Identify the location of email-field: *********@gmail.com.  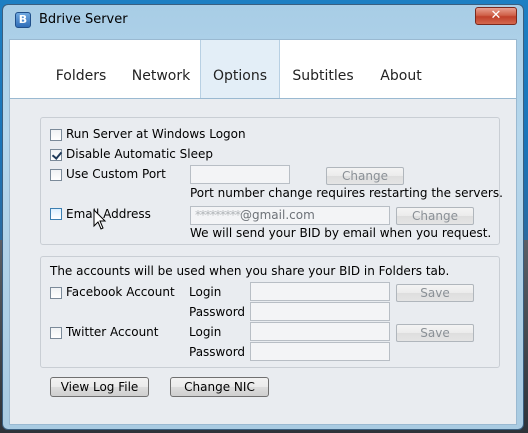
(290, 215).